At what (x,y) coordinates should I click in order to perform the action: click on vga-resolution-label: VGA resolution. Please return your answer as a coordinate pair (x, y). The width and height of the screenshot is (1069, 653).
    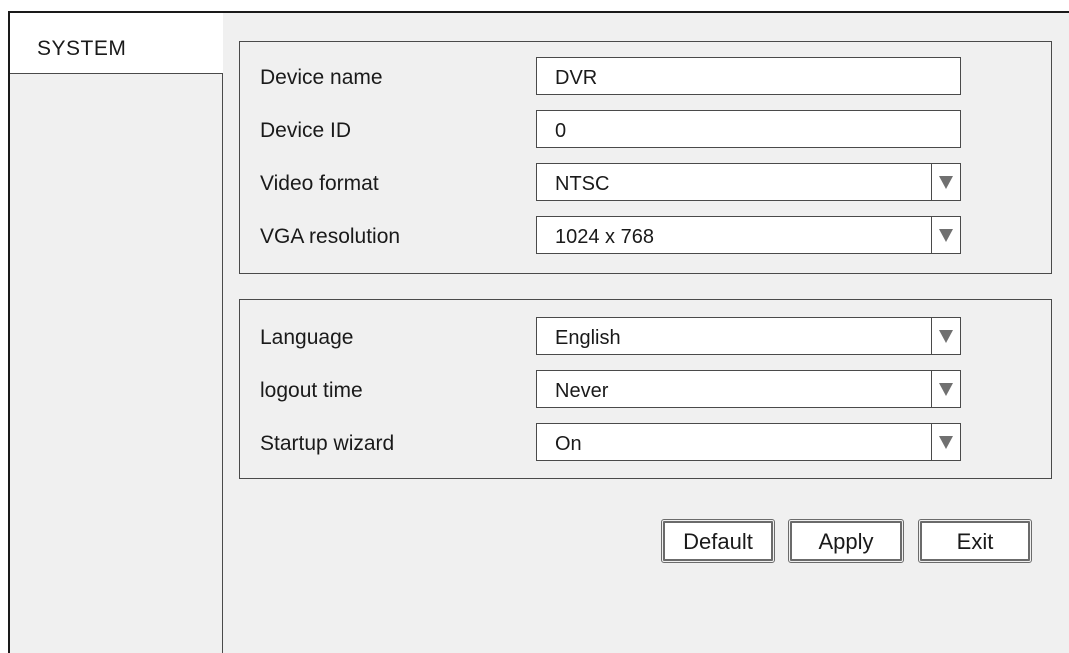
    Looking at the image, I should click on (330, 236).